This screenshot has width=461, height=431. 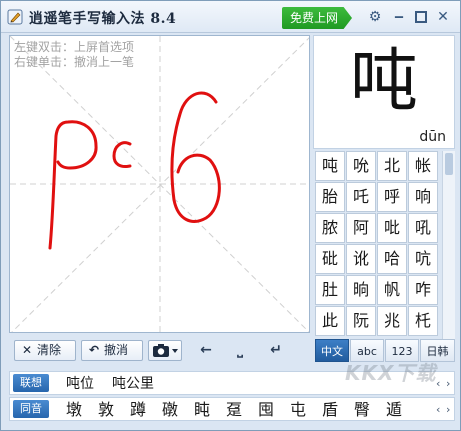 What do you see at coordinates (392, 290) in the screenshot?
I see `candidate-cell: 帆` at bounding box center [392, 290].